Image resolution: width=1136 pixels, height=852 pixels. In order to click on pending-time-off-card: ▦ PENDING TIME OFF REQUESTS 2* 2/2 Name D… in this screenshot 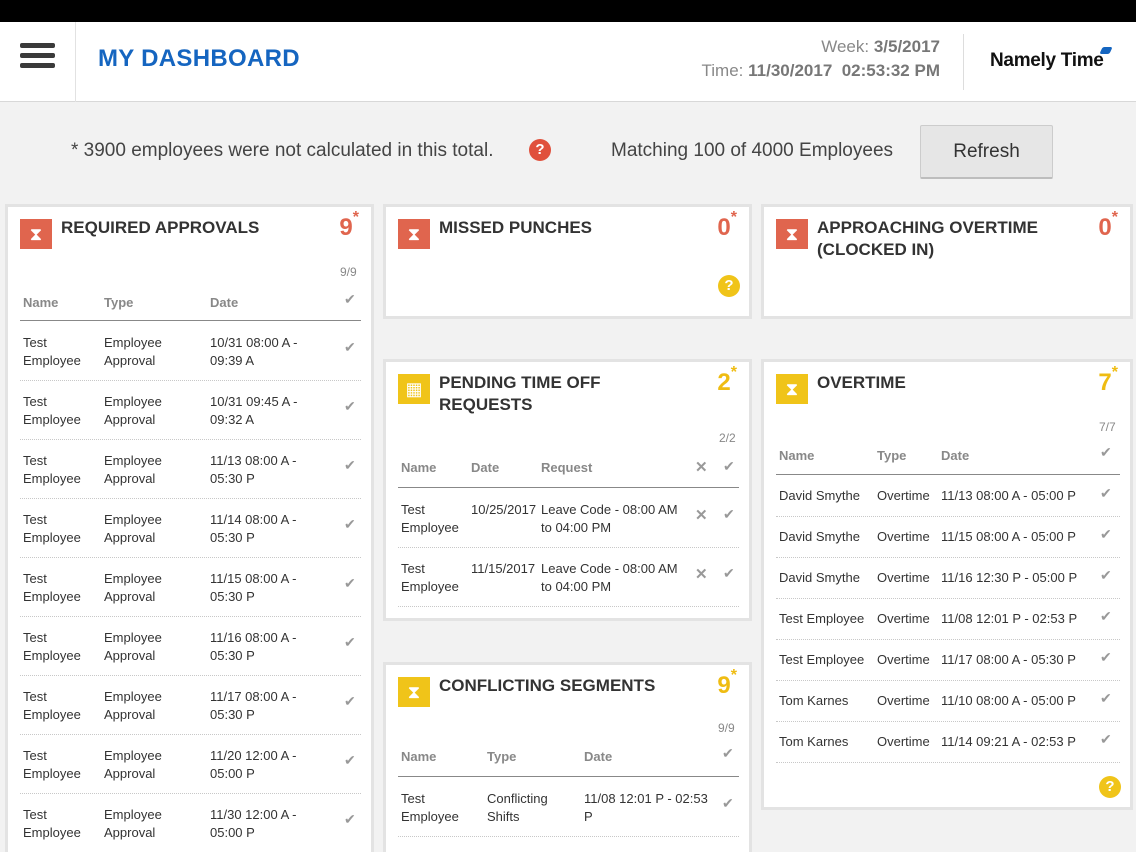, I will do `click(567, 490)`.